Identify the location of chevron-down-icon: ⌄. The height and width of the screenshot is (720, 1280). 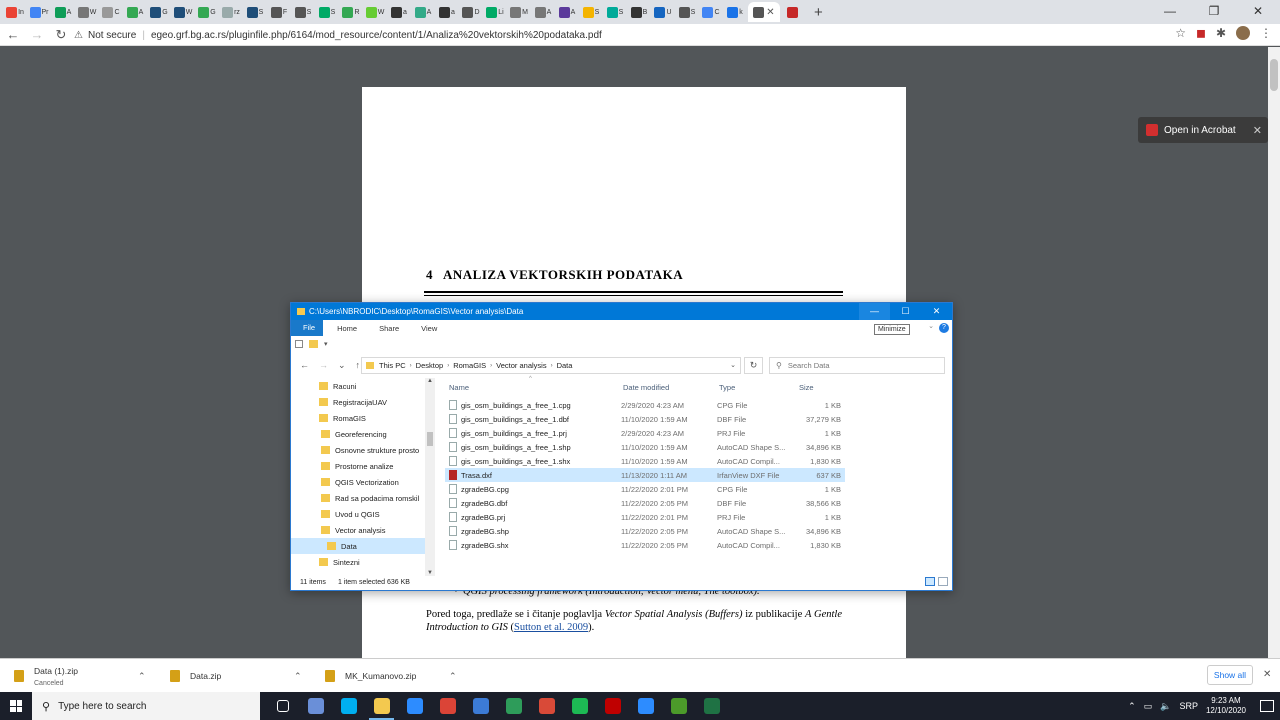
(931, 326).